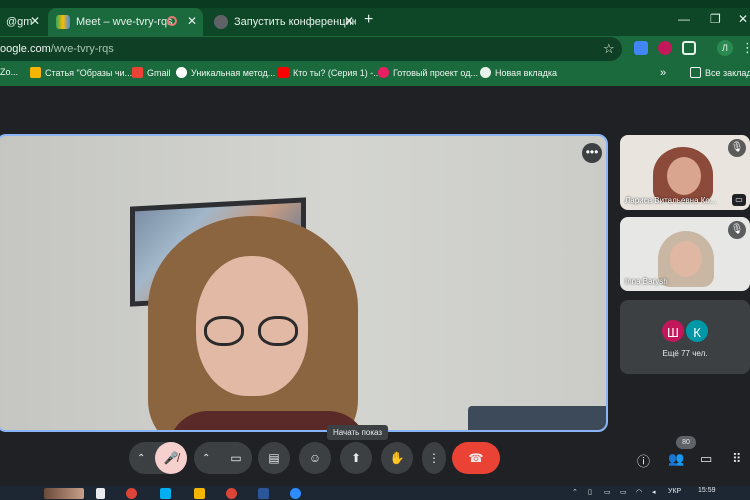  Describe the element at coordinates (64, 493) in the screenshot. I see `start-thumbnail` at that location.